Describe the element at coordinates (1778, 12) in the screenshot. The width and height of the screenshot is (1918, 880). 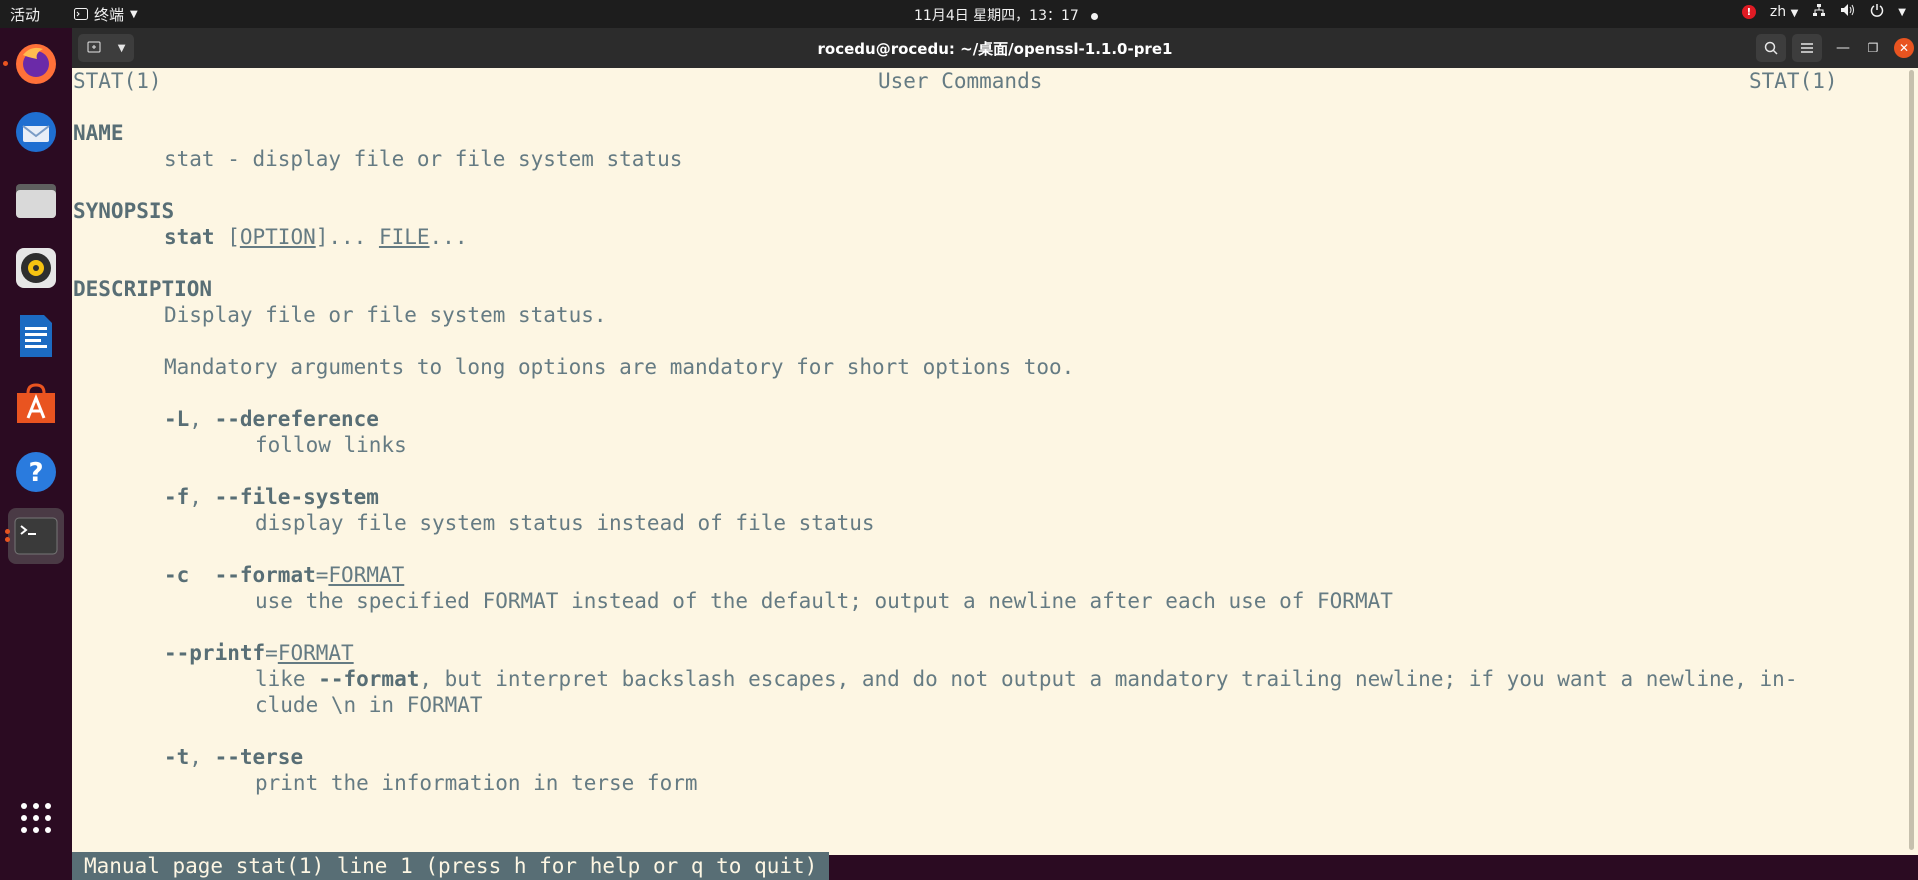
I see `input-method-label: zh` at that location.